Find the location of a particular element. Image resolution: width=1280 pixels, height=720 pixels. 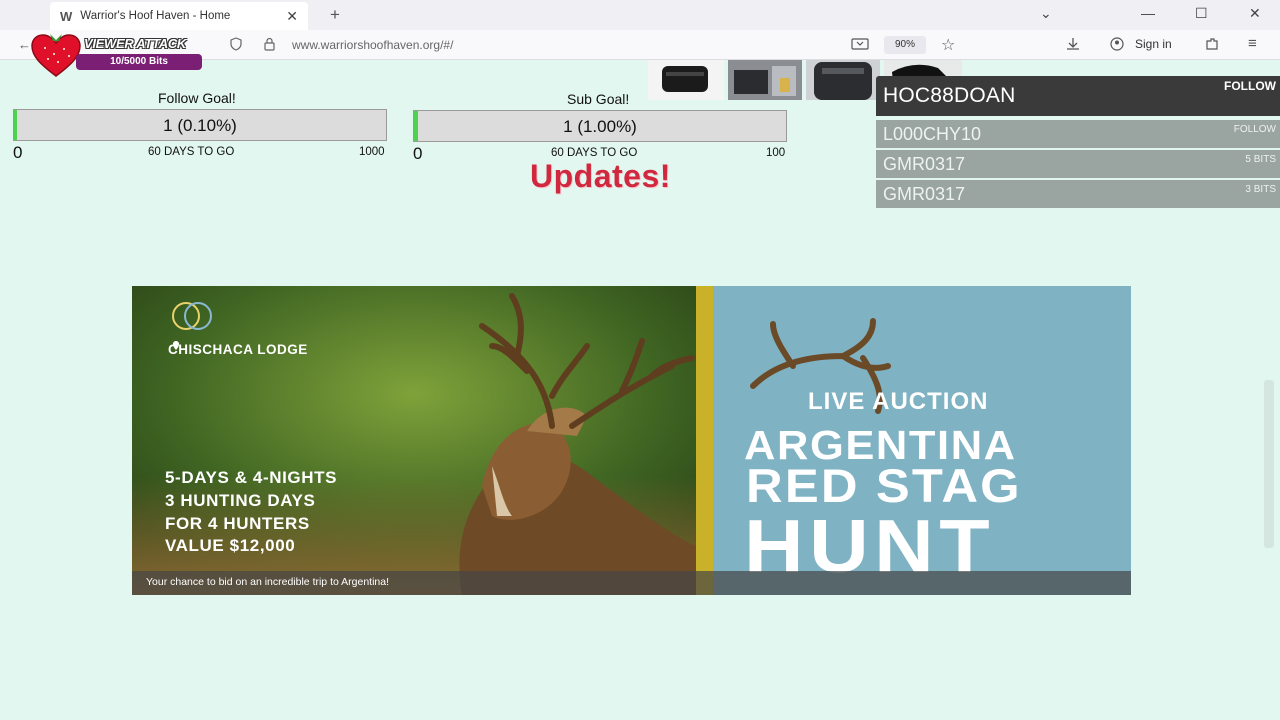

sub-goal-label: Sub Goal! is located at coordinates (598, 99).